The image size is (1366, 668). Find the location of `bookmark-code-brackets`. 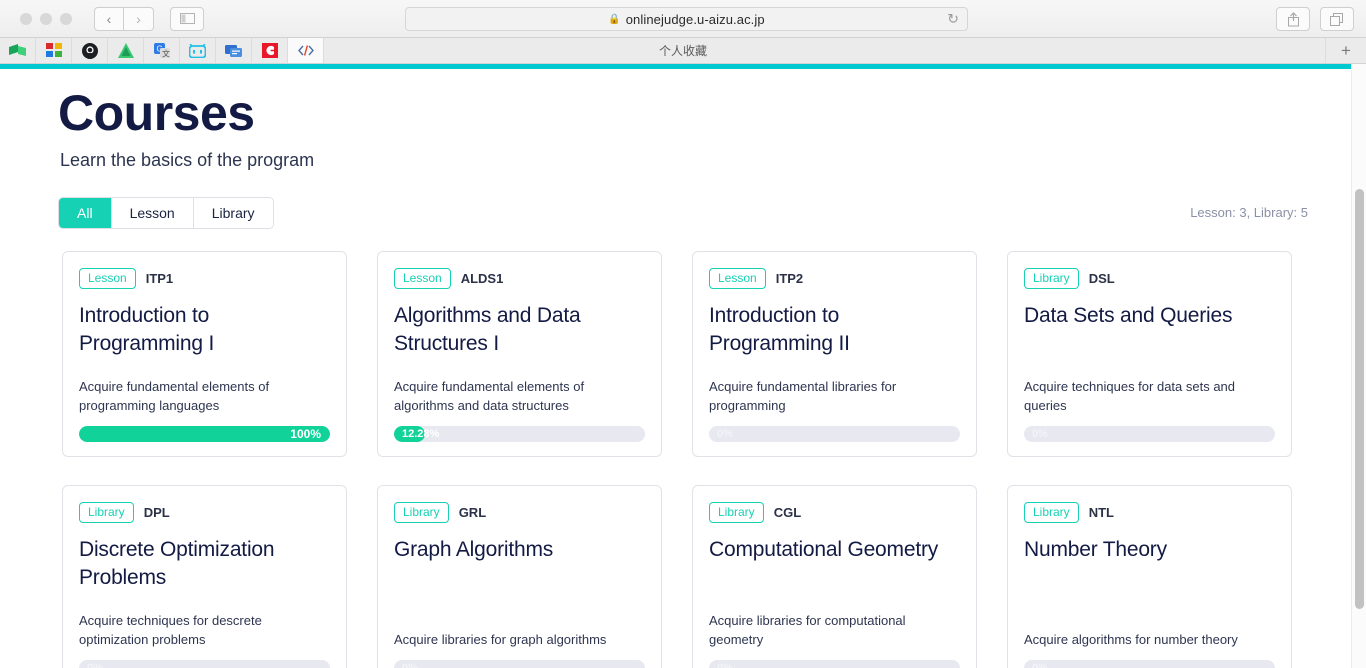

bookmark-code-brackets is located at coordinates (306, 50).